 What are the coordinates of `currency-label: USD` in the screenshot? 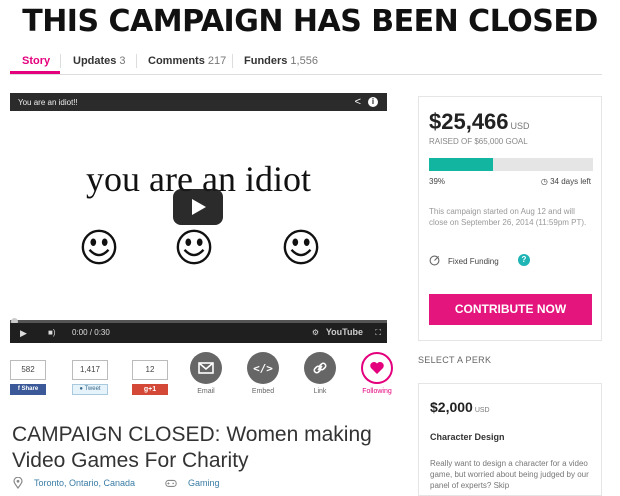 It's located at (520, 126).